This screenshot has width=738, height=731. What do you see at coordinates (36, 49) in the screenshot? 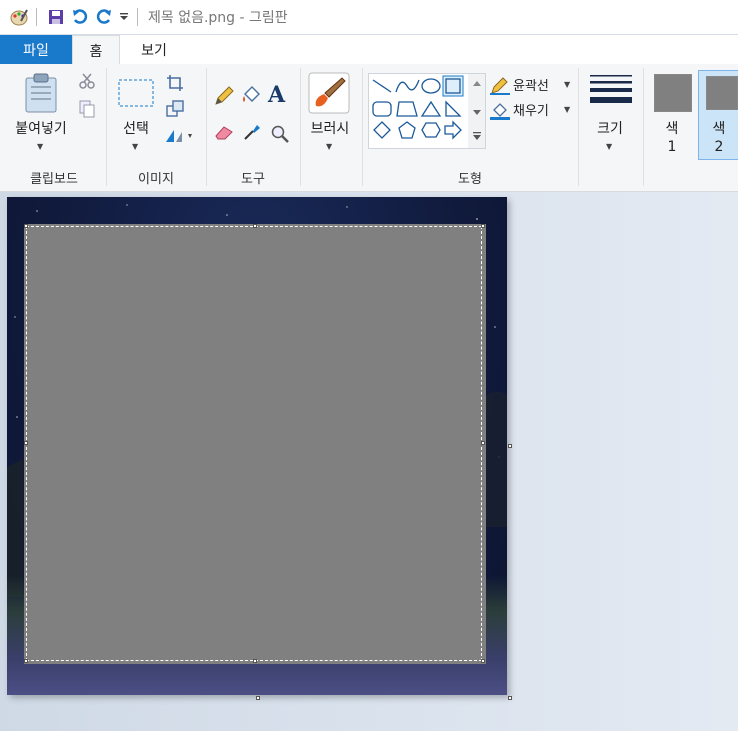
I see `tab-file: 파일` at bounding box center [36, 49].